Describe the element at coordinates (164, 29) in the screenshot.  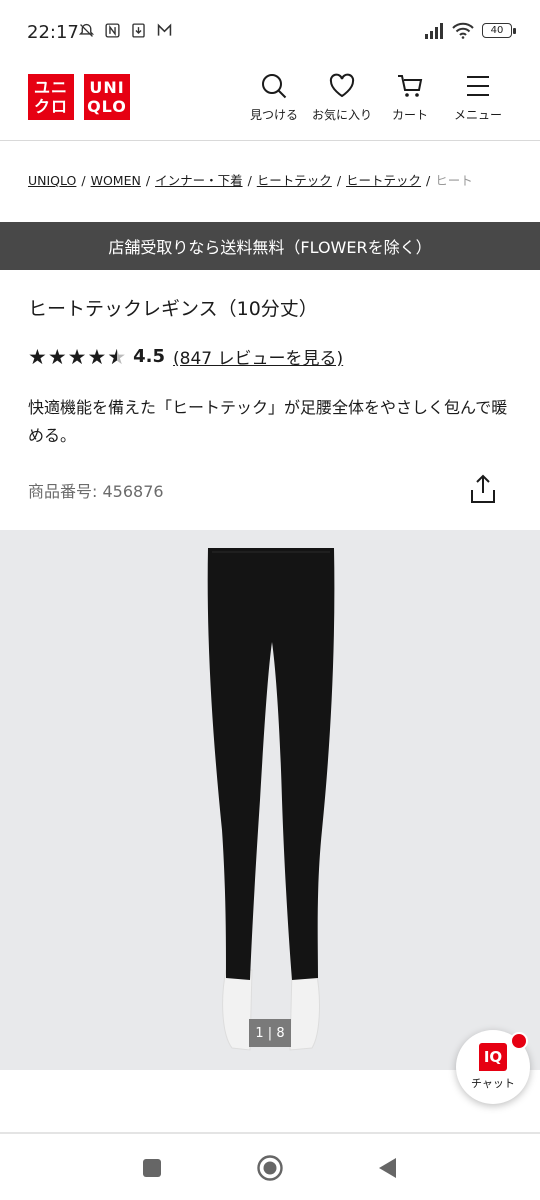
I see `mail-icon` at that location.